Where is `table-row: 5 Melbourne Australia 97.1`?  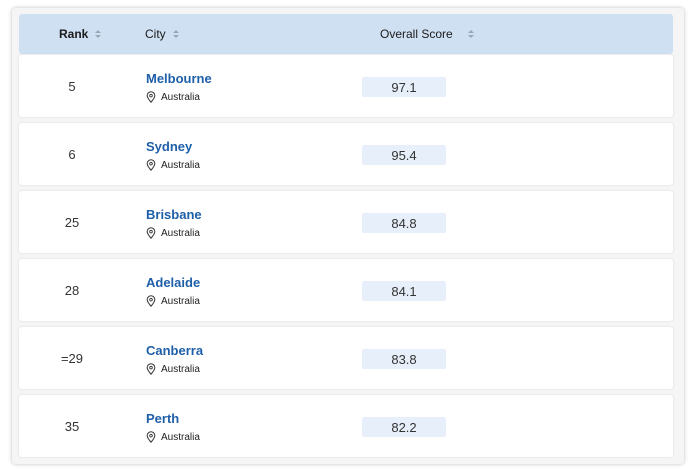 table-row: 5 Melbourne Australia 97.1 is located at coordinates (346, 86).